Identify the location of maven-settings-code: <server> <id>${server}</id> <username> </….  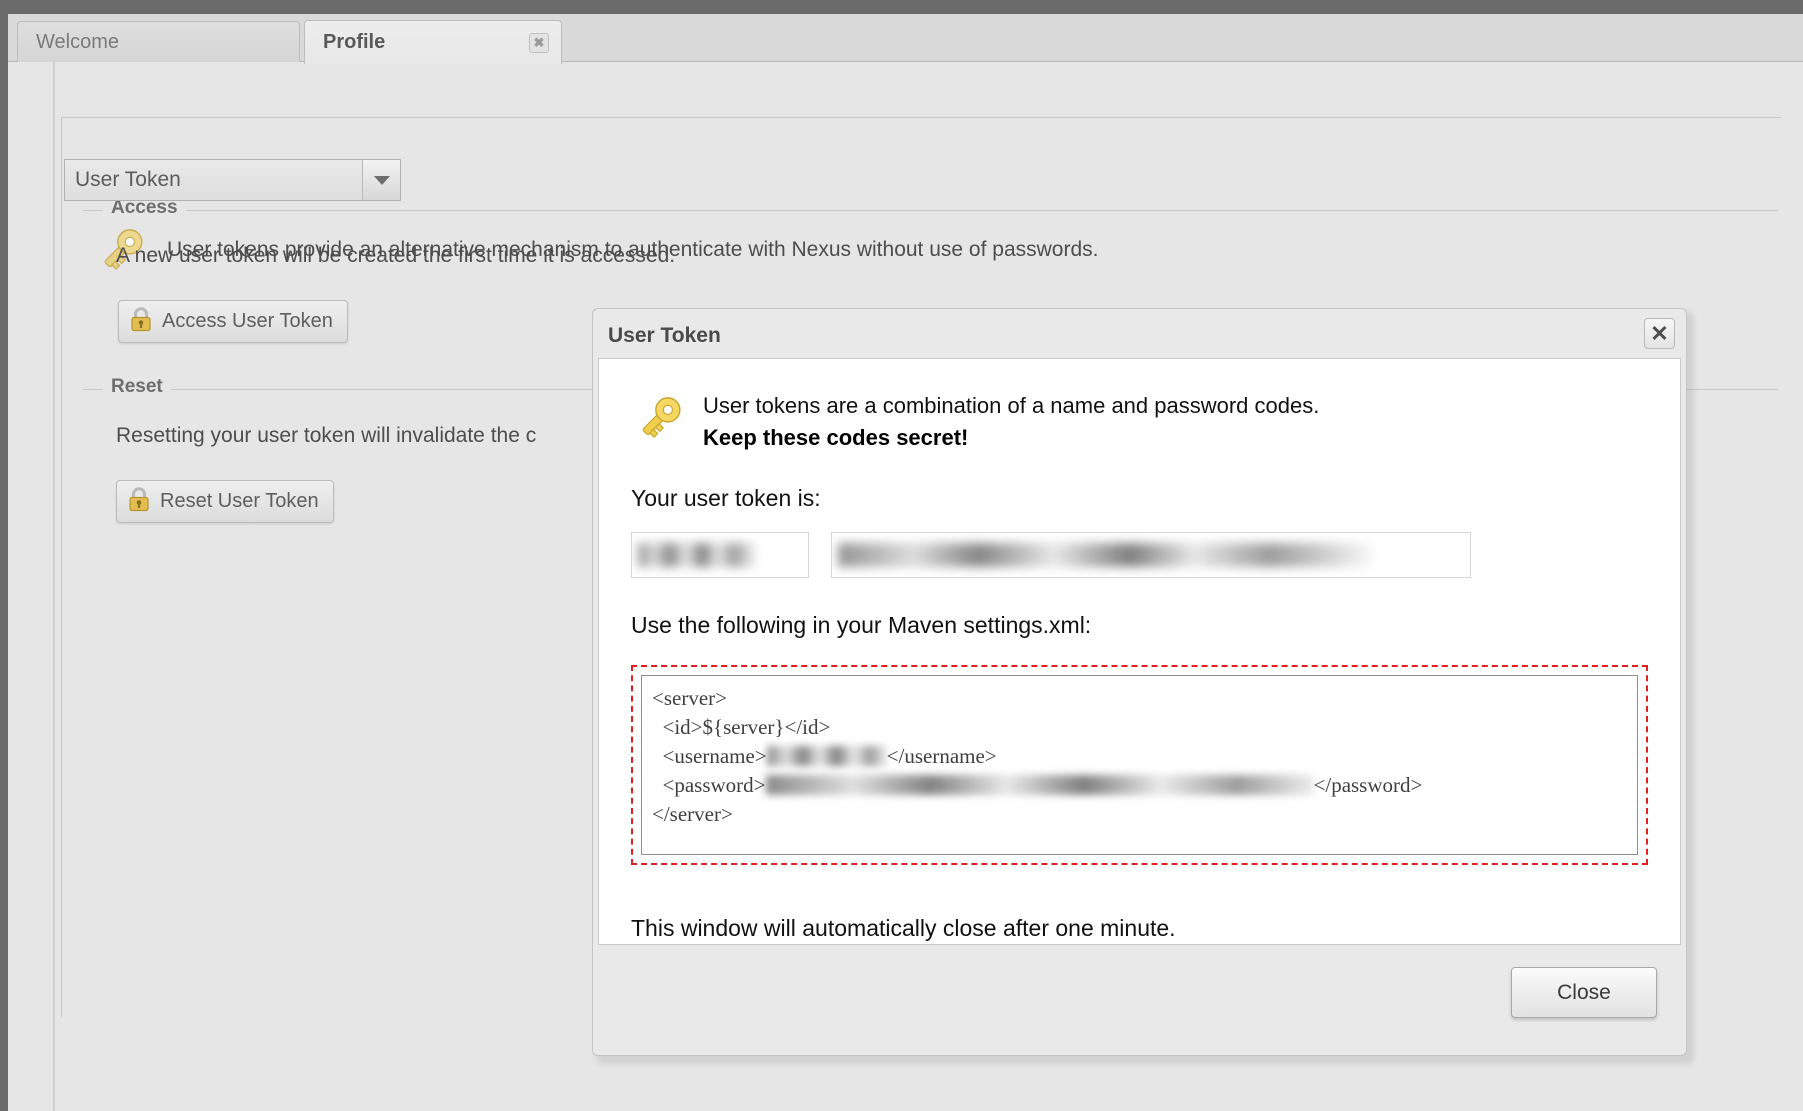
(1139, 765).